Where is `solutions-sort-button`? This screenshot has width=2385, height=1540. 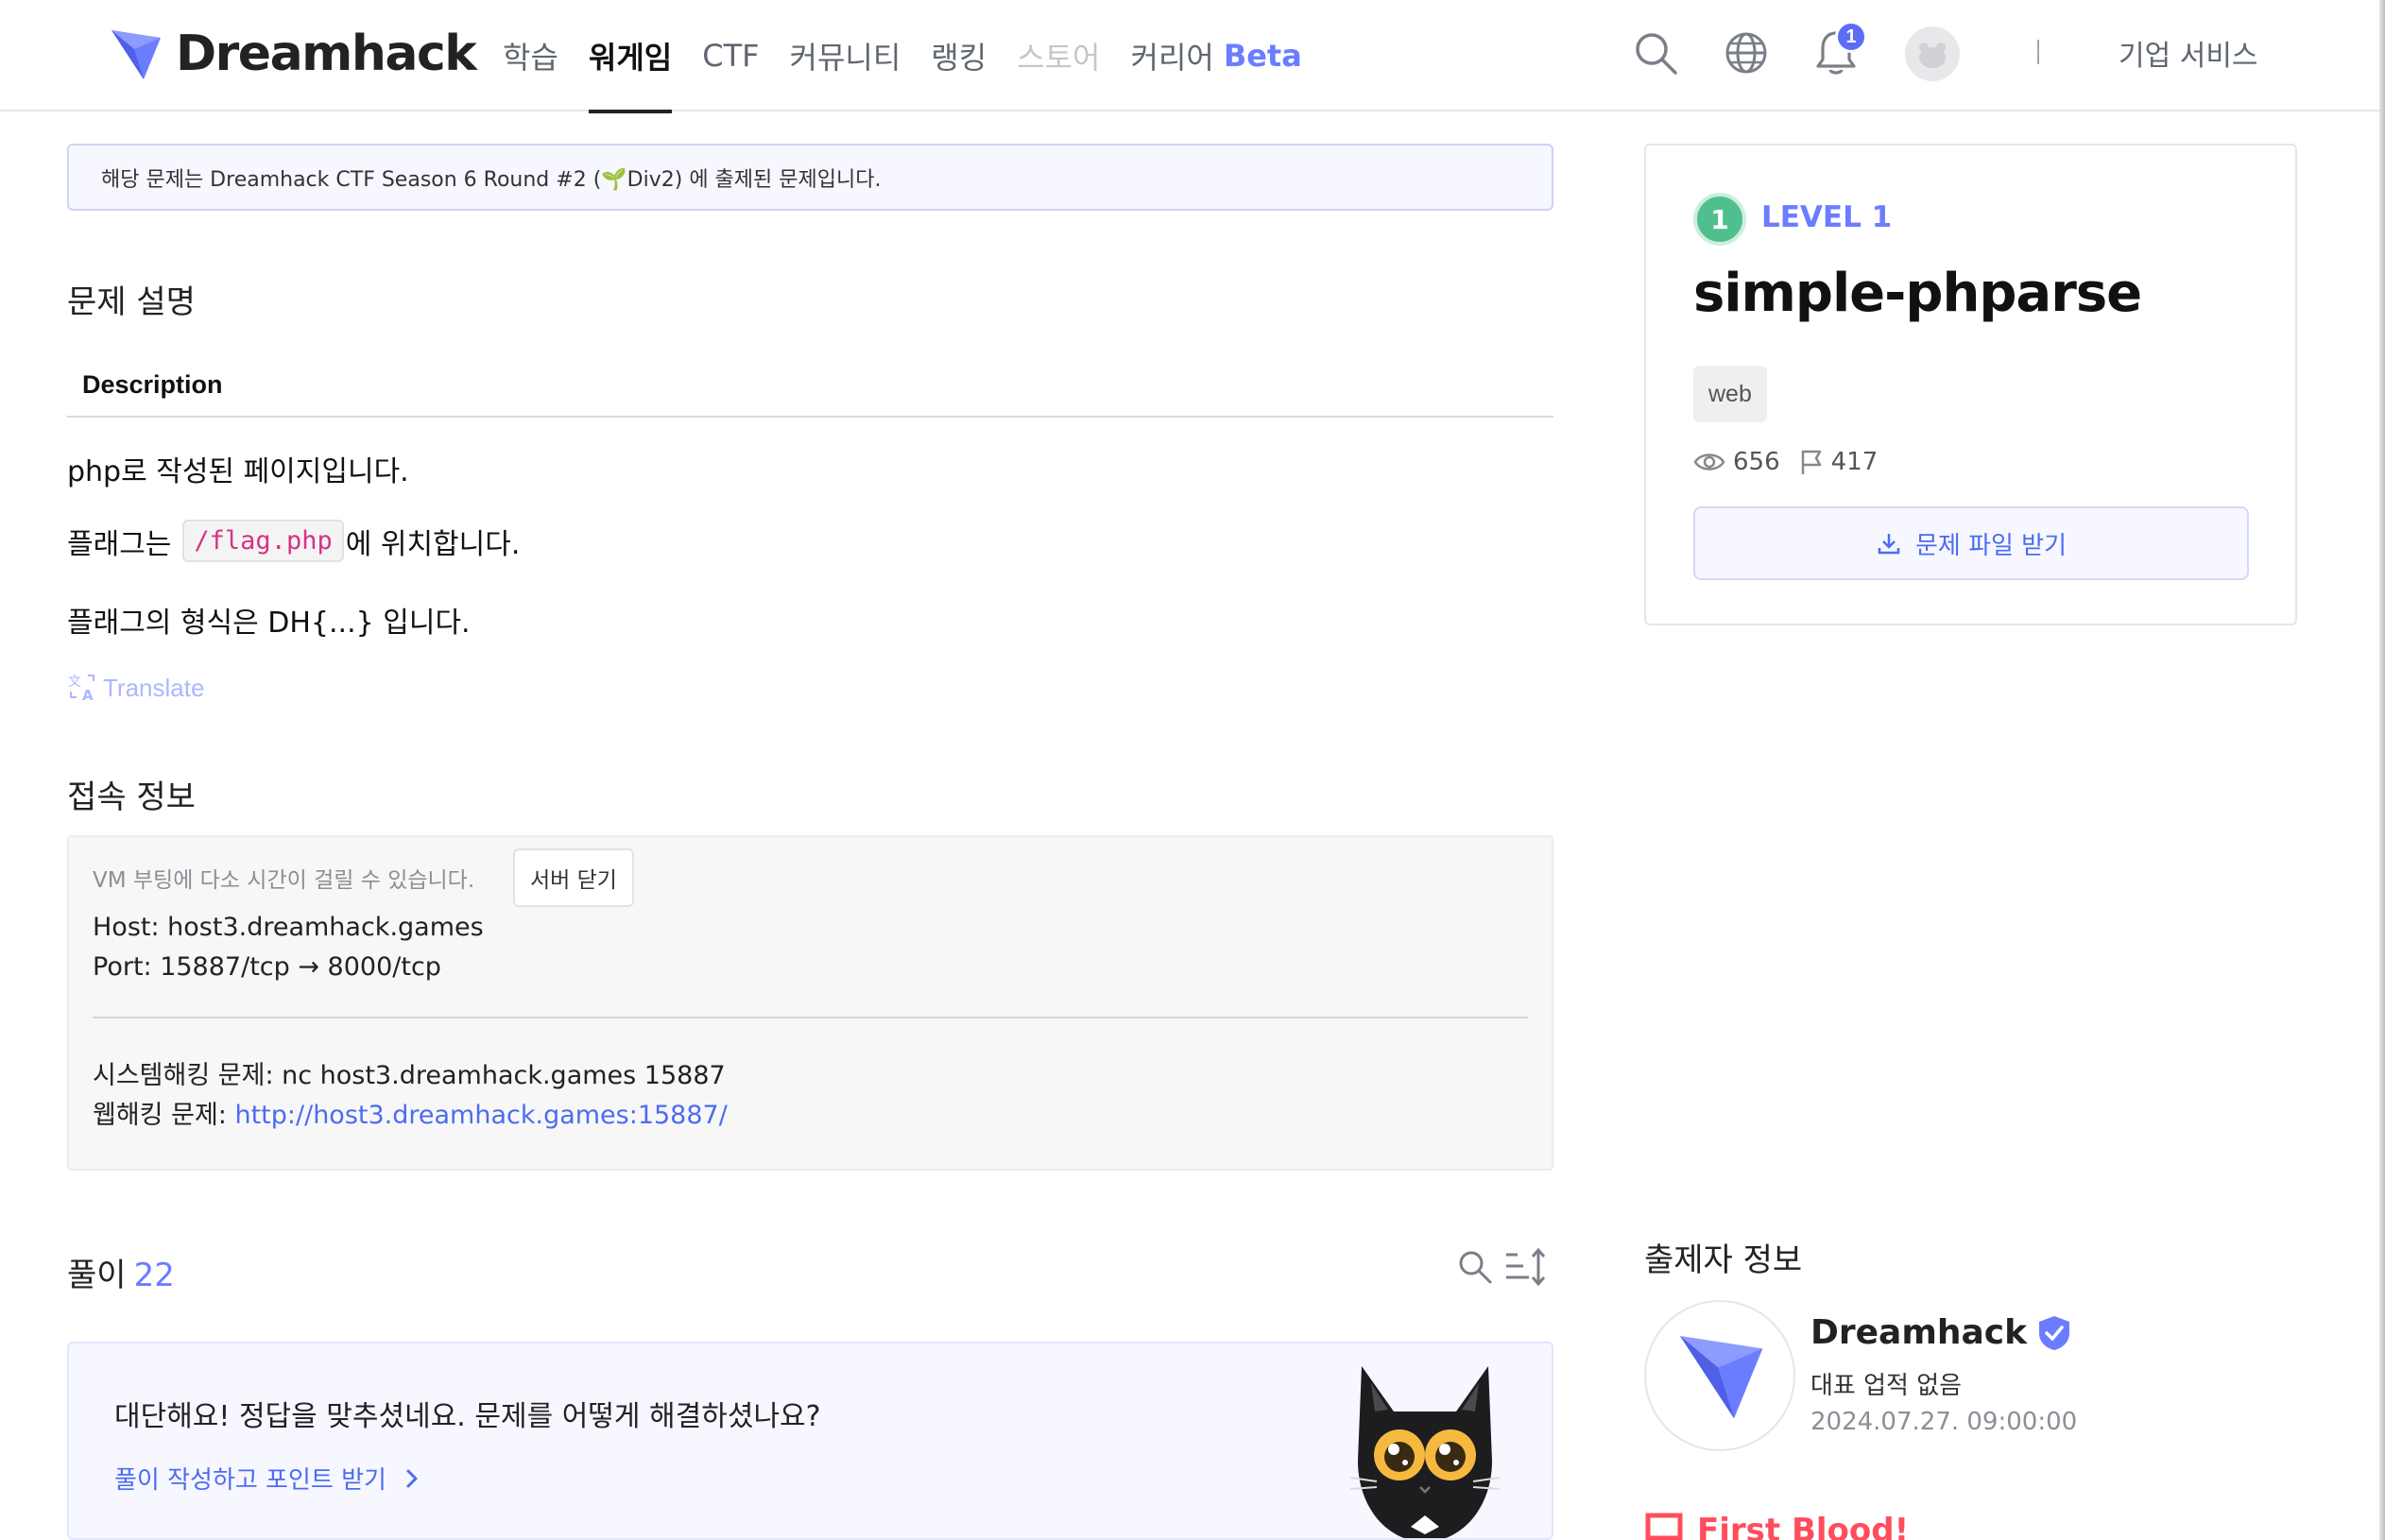 solutions-sort-button is located at coordinates (1526, 1267).